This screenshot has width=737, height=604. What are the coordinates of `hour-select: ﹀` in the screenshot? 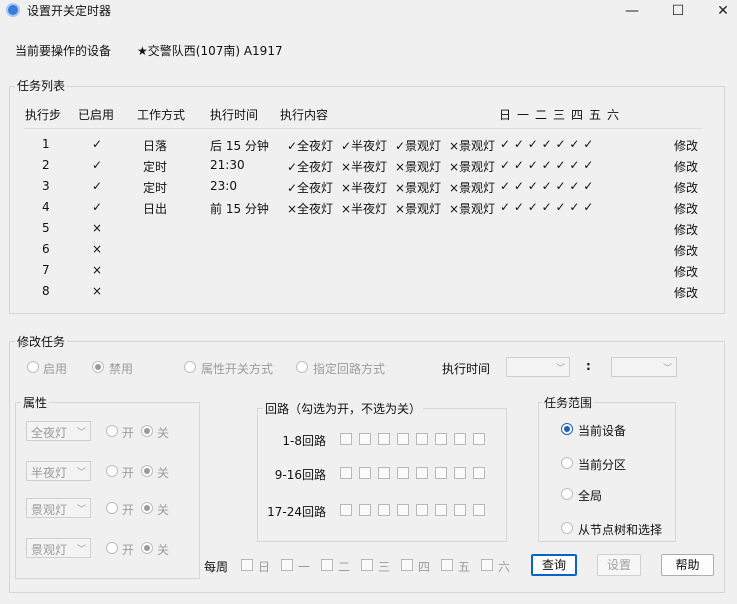 It's located at (538, 367).